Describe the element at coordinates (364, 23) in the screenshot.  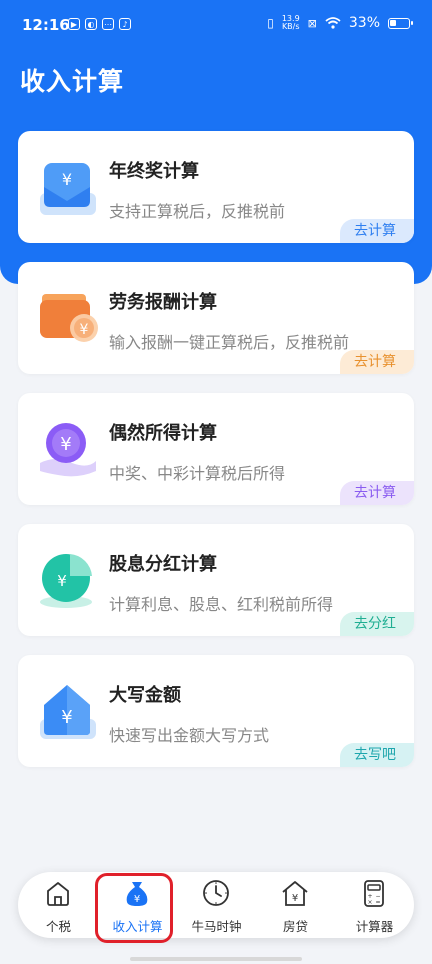
I see `battery-percent: 33%` at that location.